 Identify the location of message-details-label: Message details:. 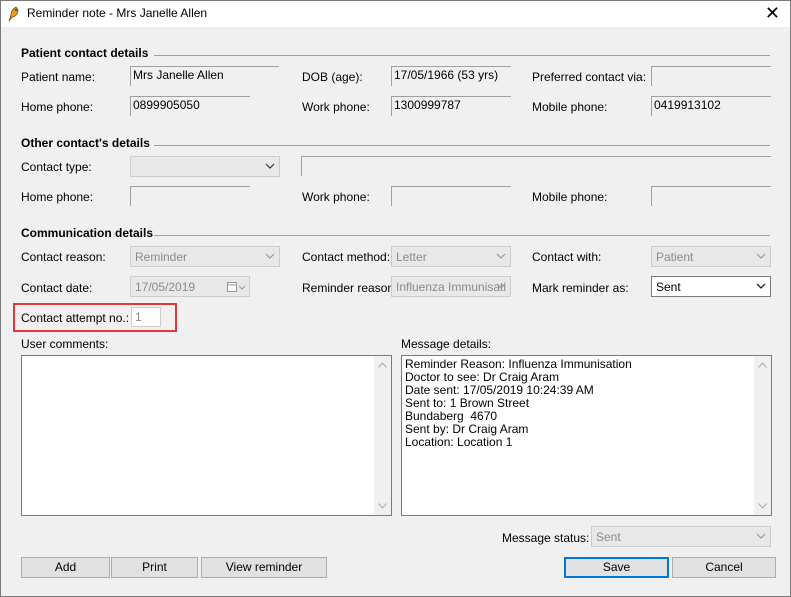
(446, 344).